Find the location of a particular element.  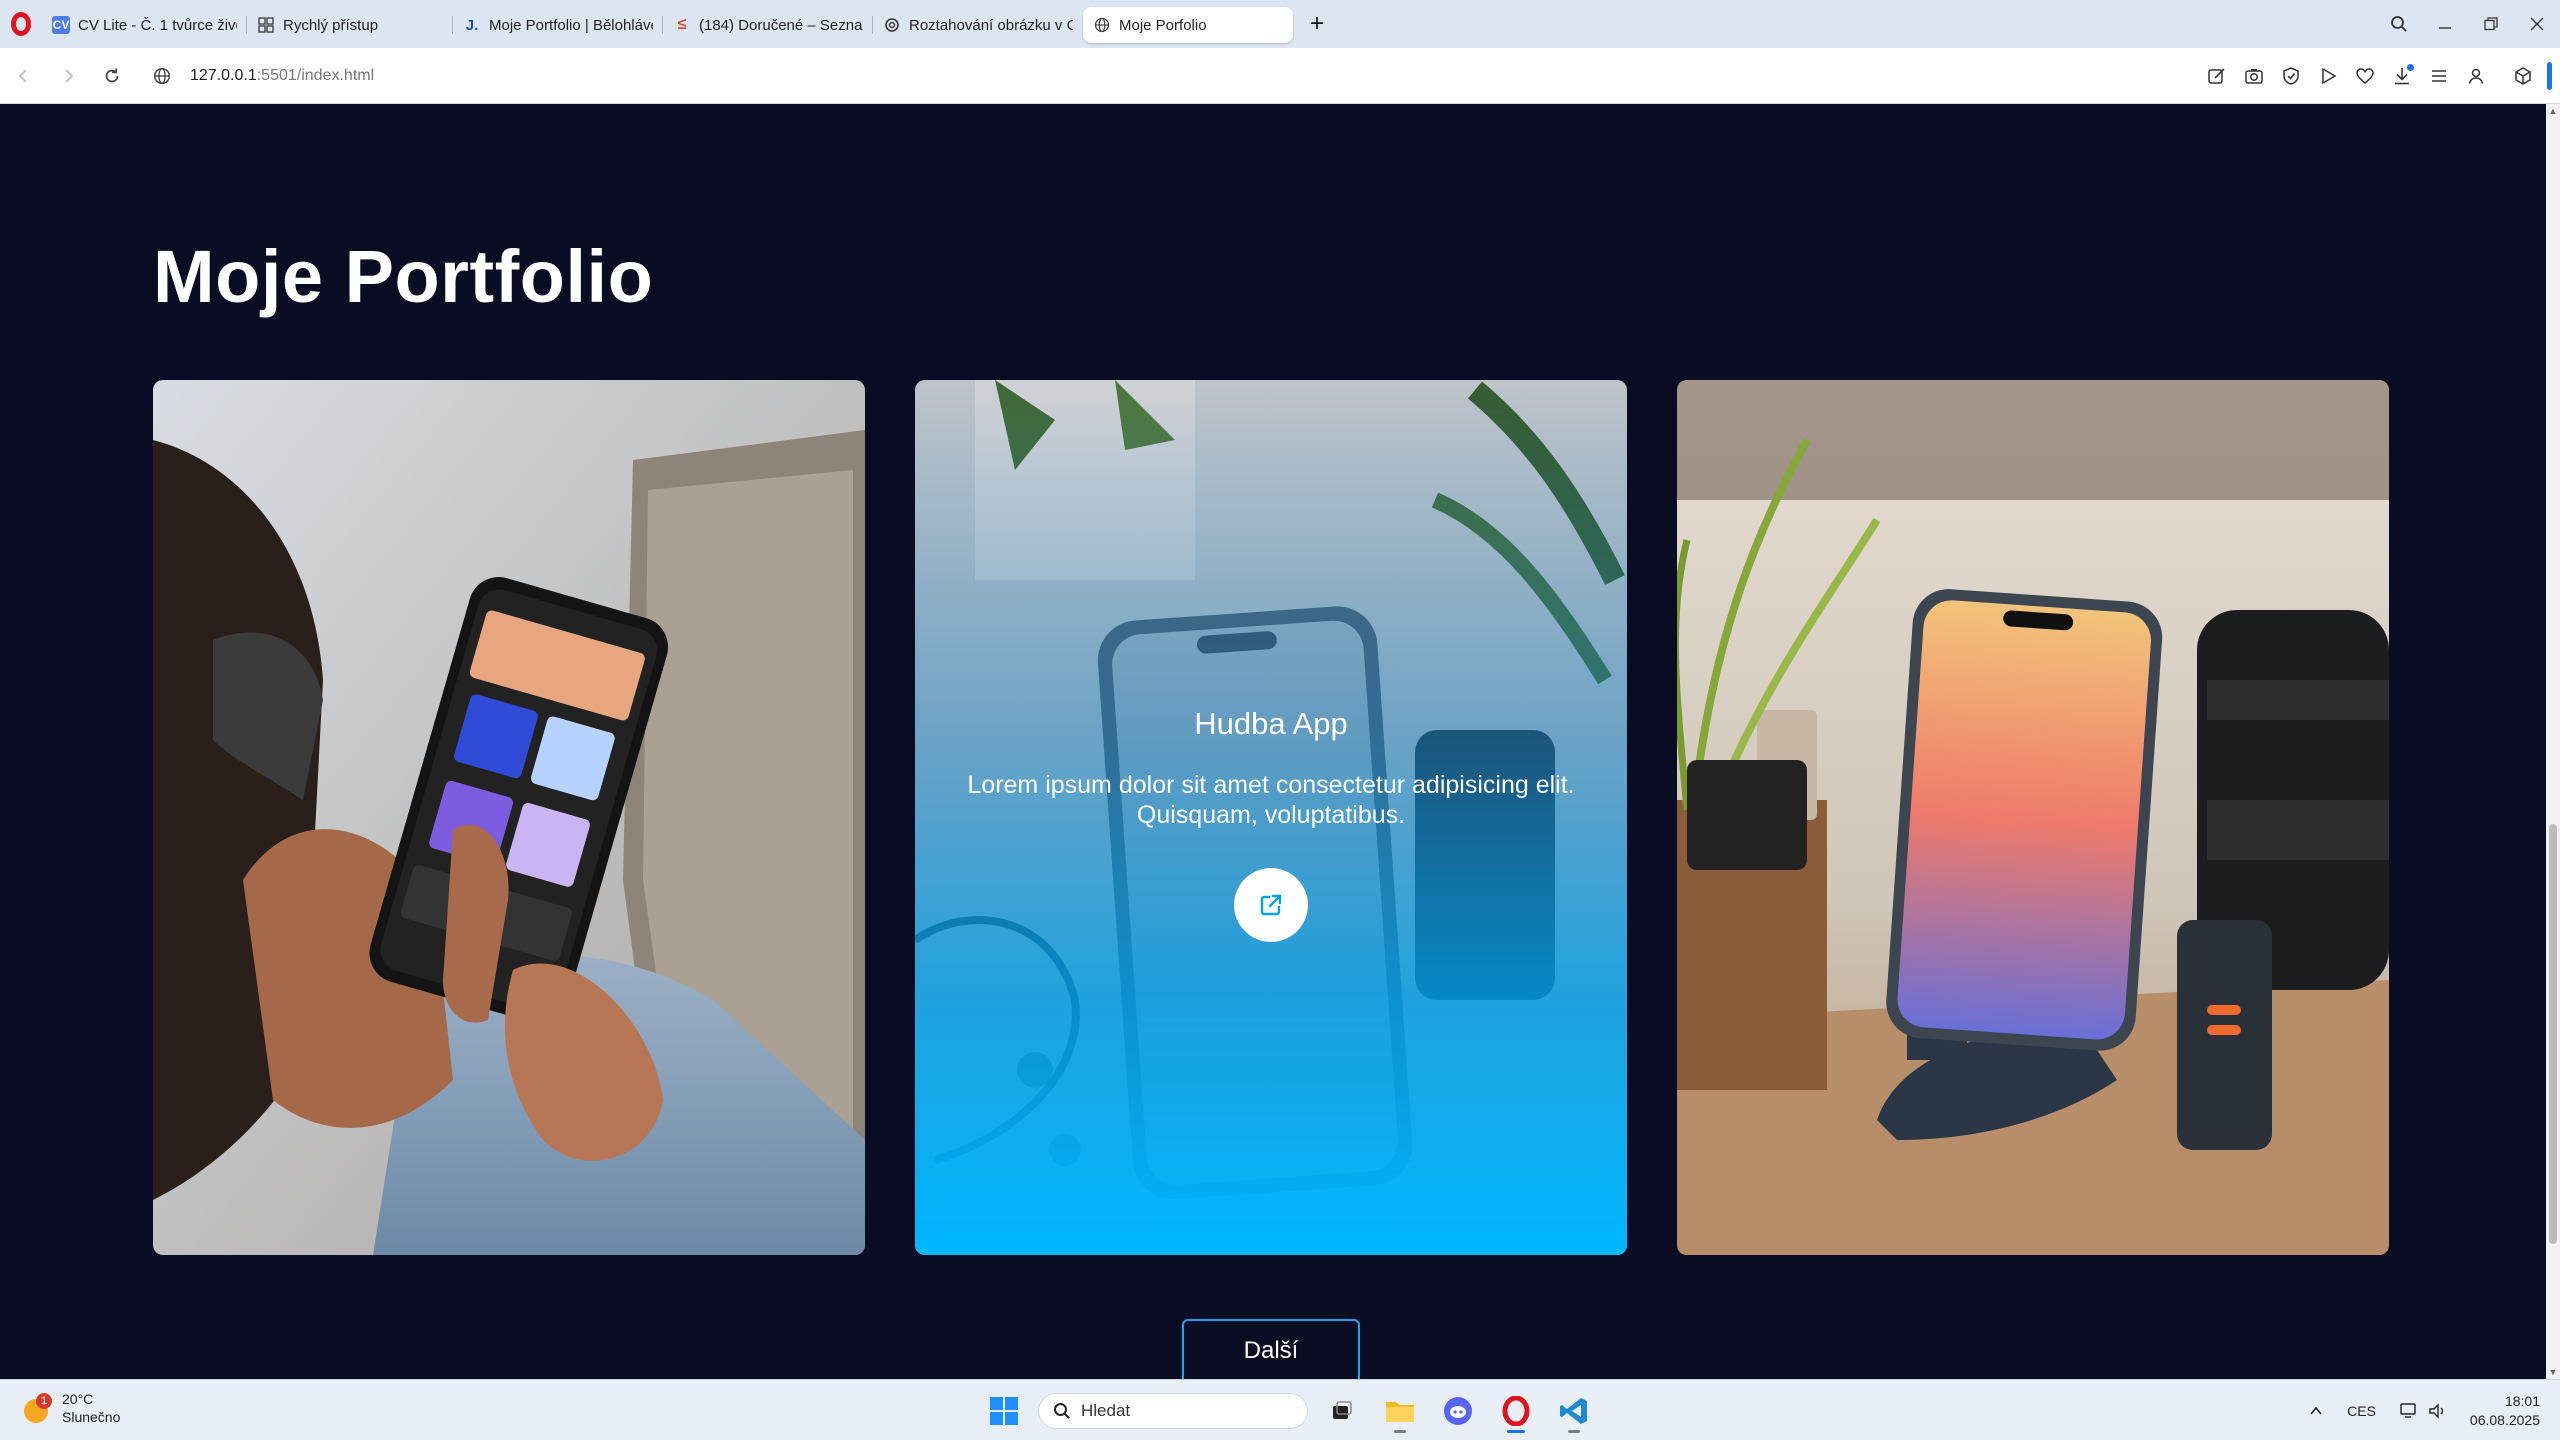

edit-icon is located at coordinates (2216, 76).